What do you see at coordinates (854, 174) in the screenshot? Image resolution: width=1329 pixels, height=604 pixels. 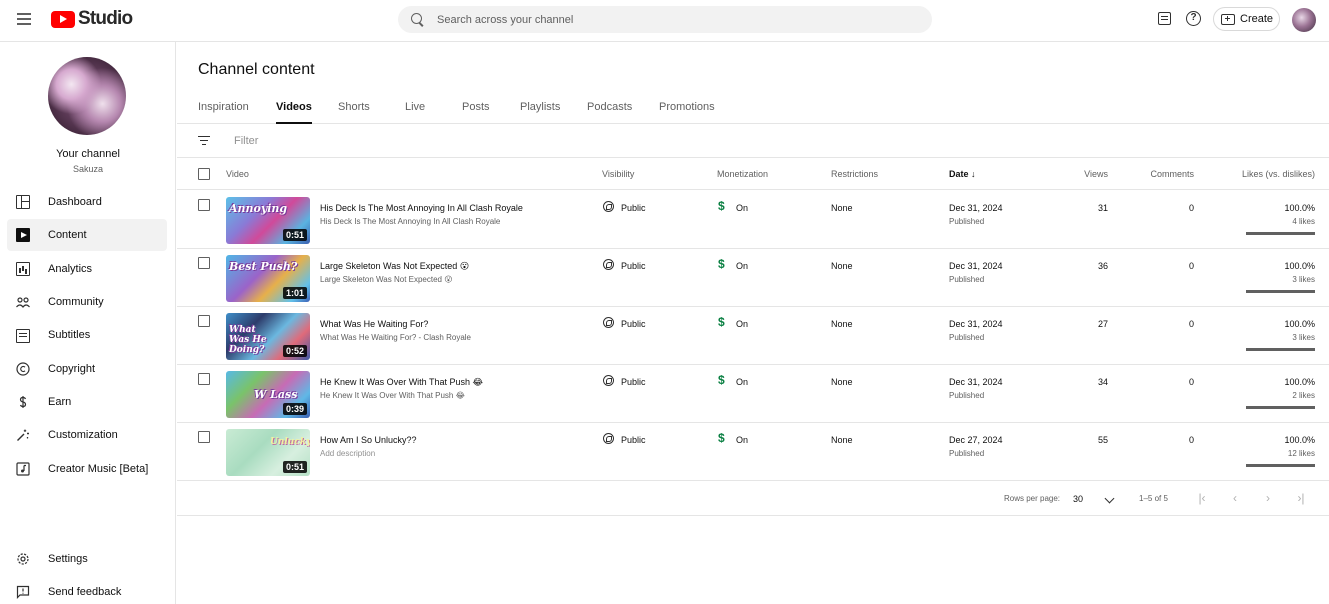 I see `column-restrictions: Restrictions` at bounding box center [854, 174].